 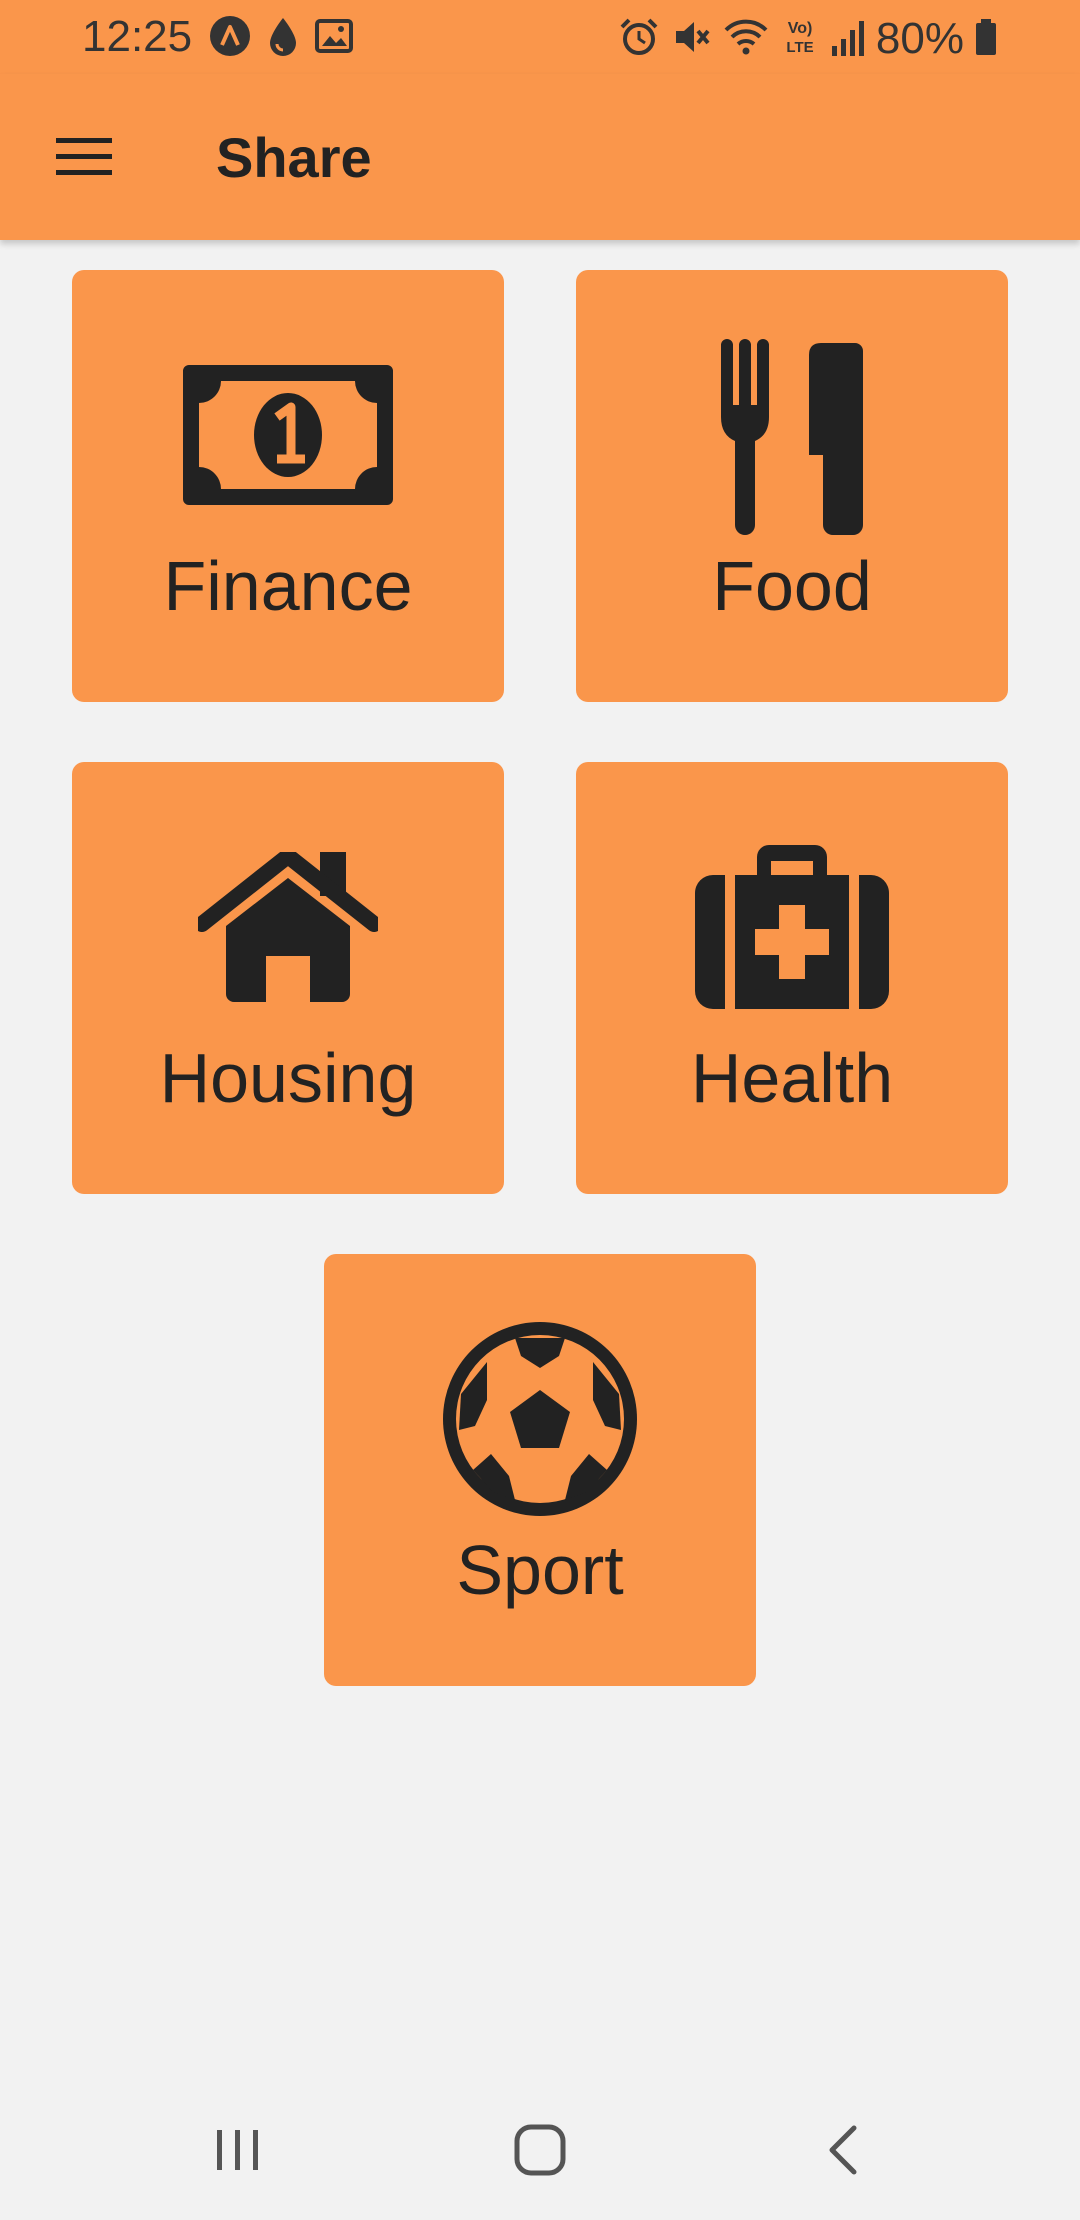 I want to click on status-bar: 12:25 Vo) LTE 80%, so click(x=540, y=37).